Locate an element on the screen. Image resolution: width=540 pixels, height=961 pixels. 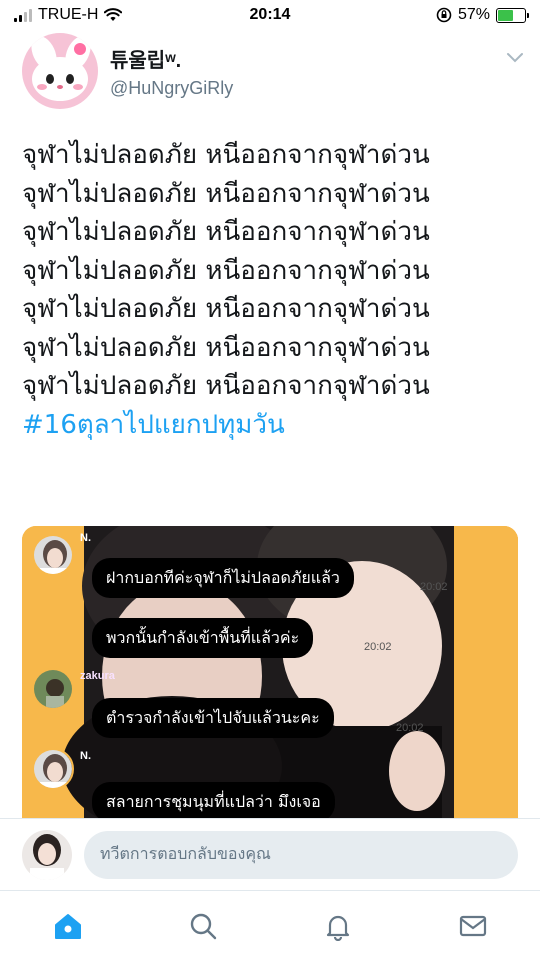
user-meta: 튜울립ʷ. @HuNgryGiRly is located at coordinates (171, 71).